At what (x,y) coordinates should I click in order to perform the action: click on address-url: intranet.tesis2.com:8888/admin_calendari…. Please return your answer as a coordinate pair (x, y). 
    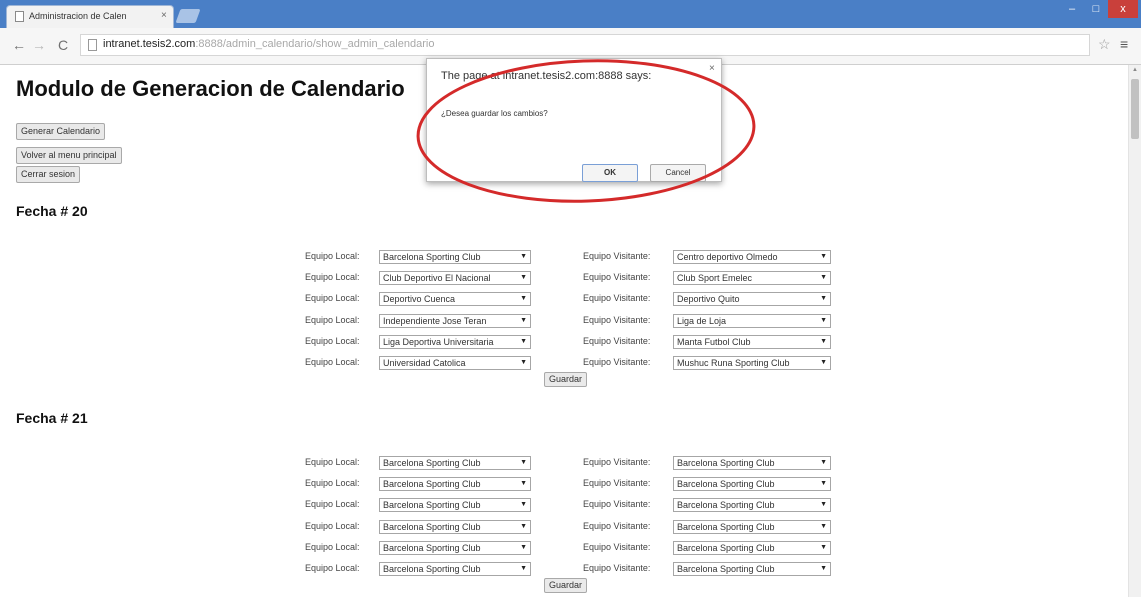
    Looking at the image, I should click on (268, 44).